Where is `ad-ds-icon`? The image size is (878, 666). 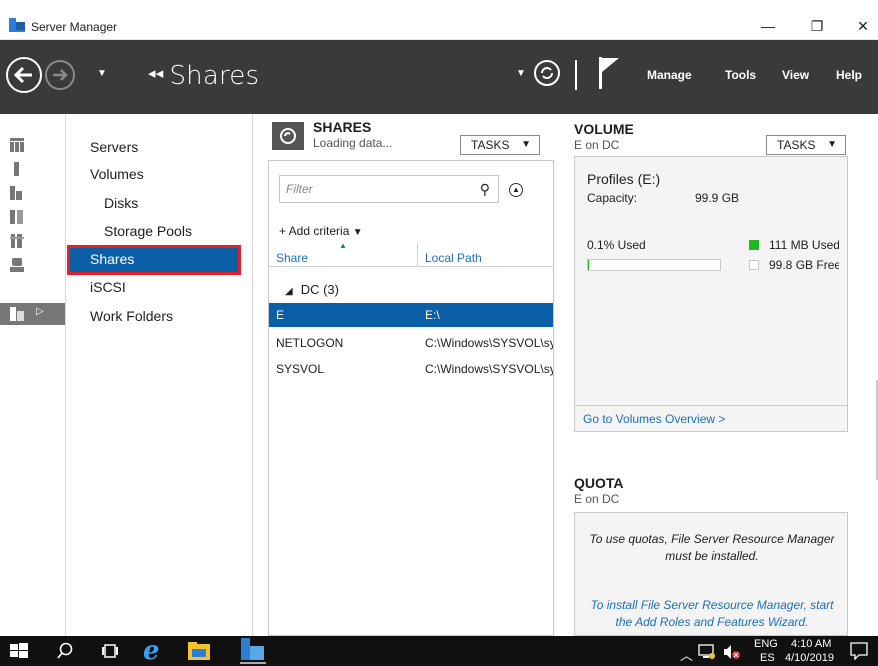 ad-ds-icon is located at coordinates (17, 217).